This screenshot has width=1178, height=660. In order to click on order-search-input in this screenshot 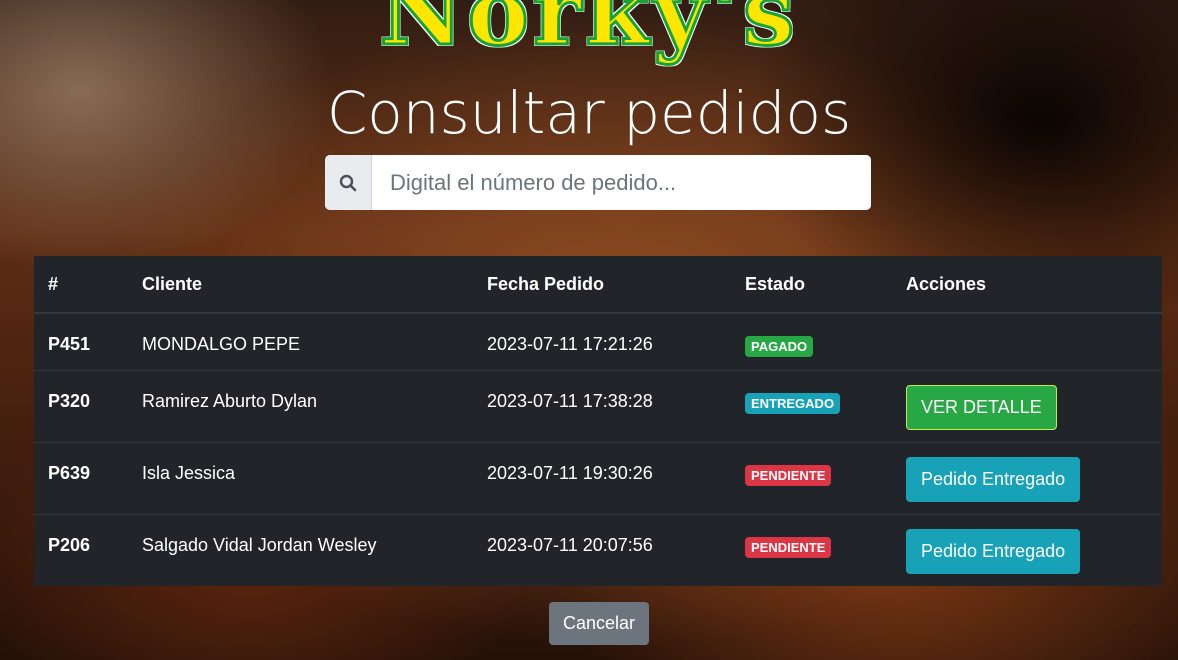, I will do `click(621, 182)`.